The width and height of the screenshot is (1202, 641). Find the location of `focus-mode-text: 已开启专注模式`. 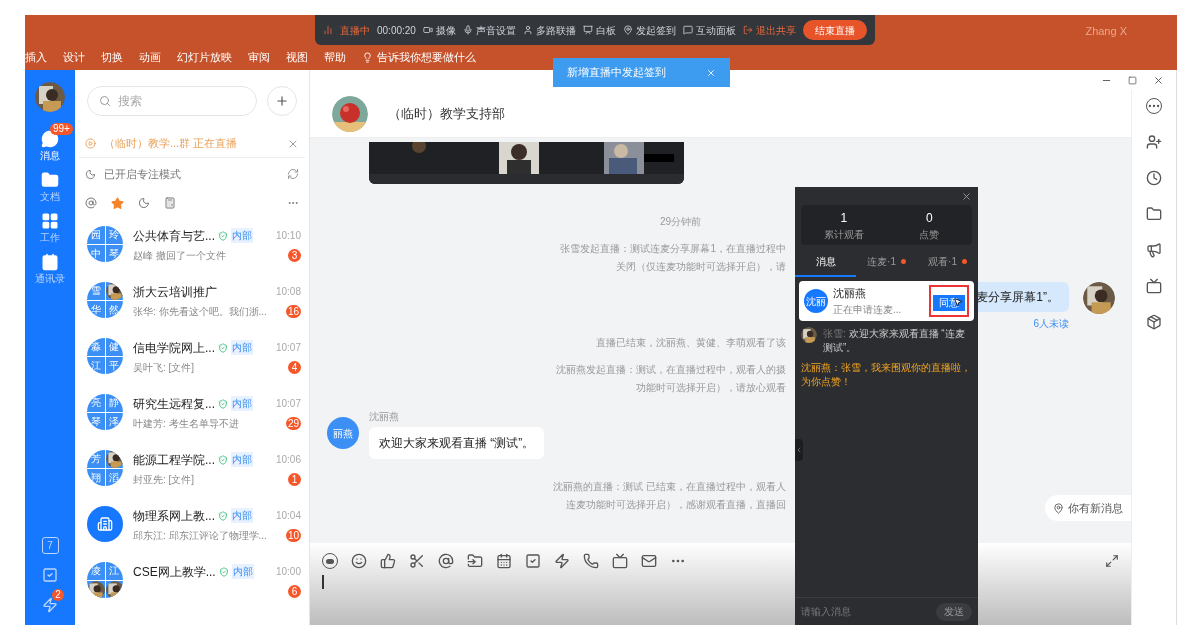

focus-mode-text: 已开启专注模式 is located at coordinates (142, 174).